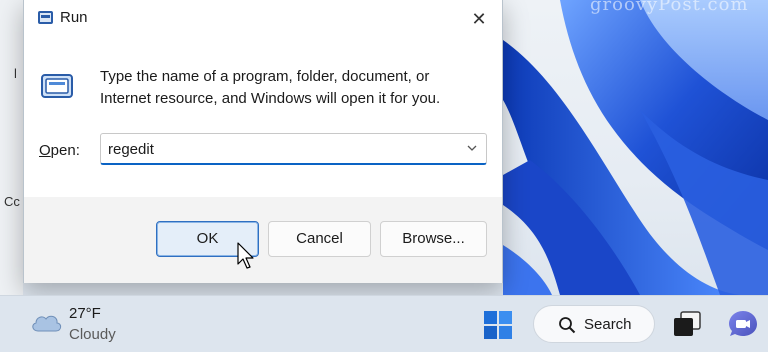 The width and height of the screenshot is (768, 352). Describe the element at coordinates (263, 18) in the screenshot. I see `title-bar: Run ✕` at that location.